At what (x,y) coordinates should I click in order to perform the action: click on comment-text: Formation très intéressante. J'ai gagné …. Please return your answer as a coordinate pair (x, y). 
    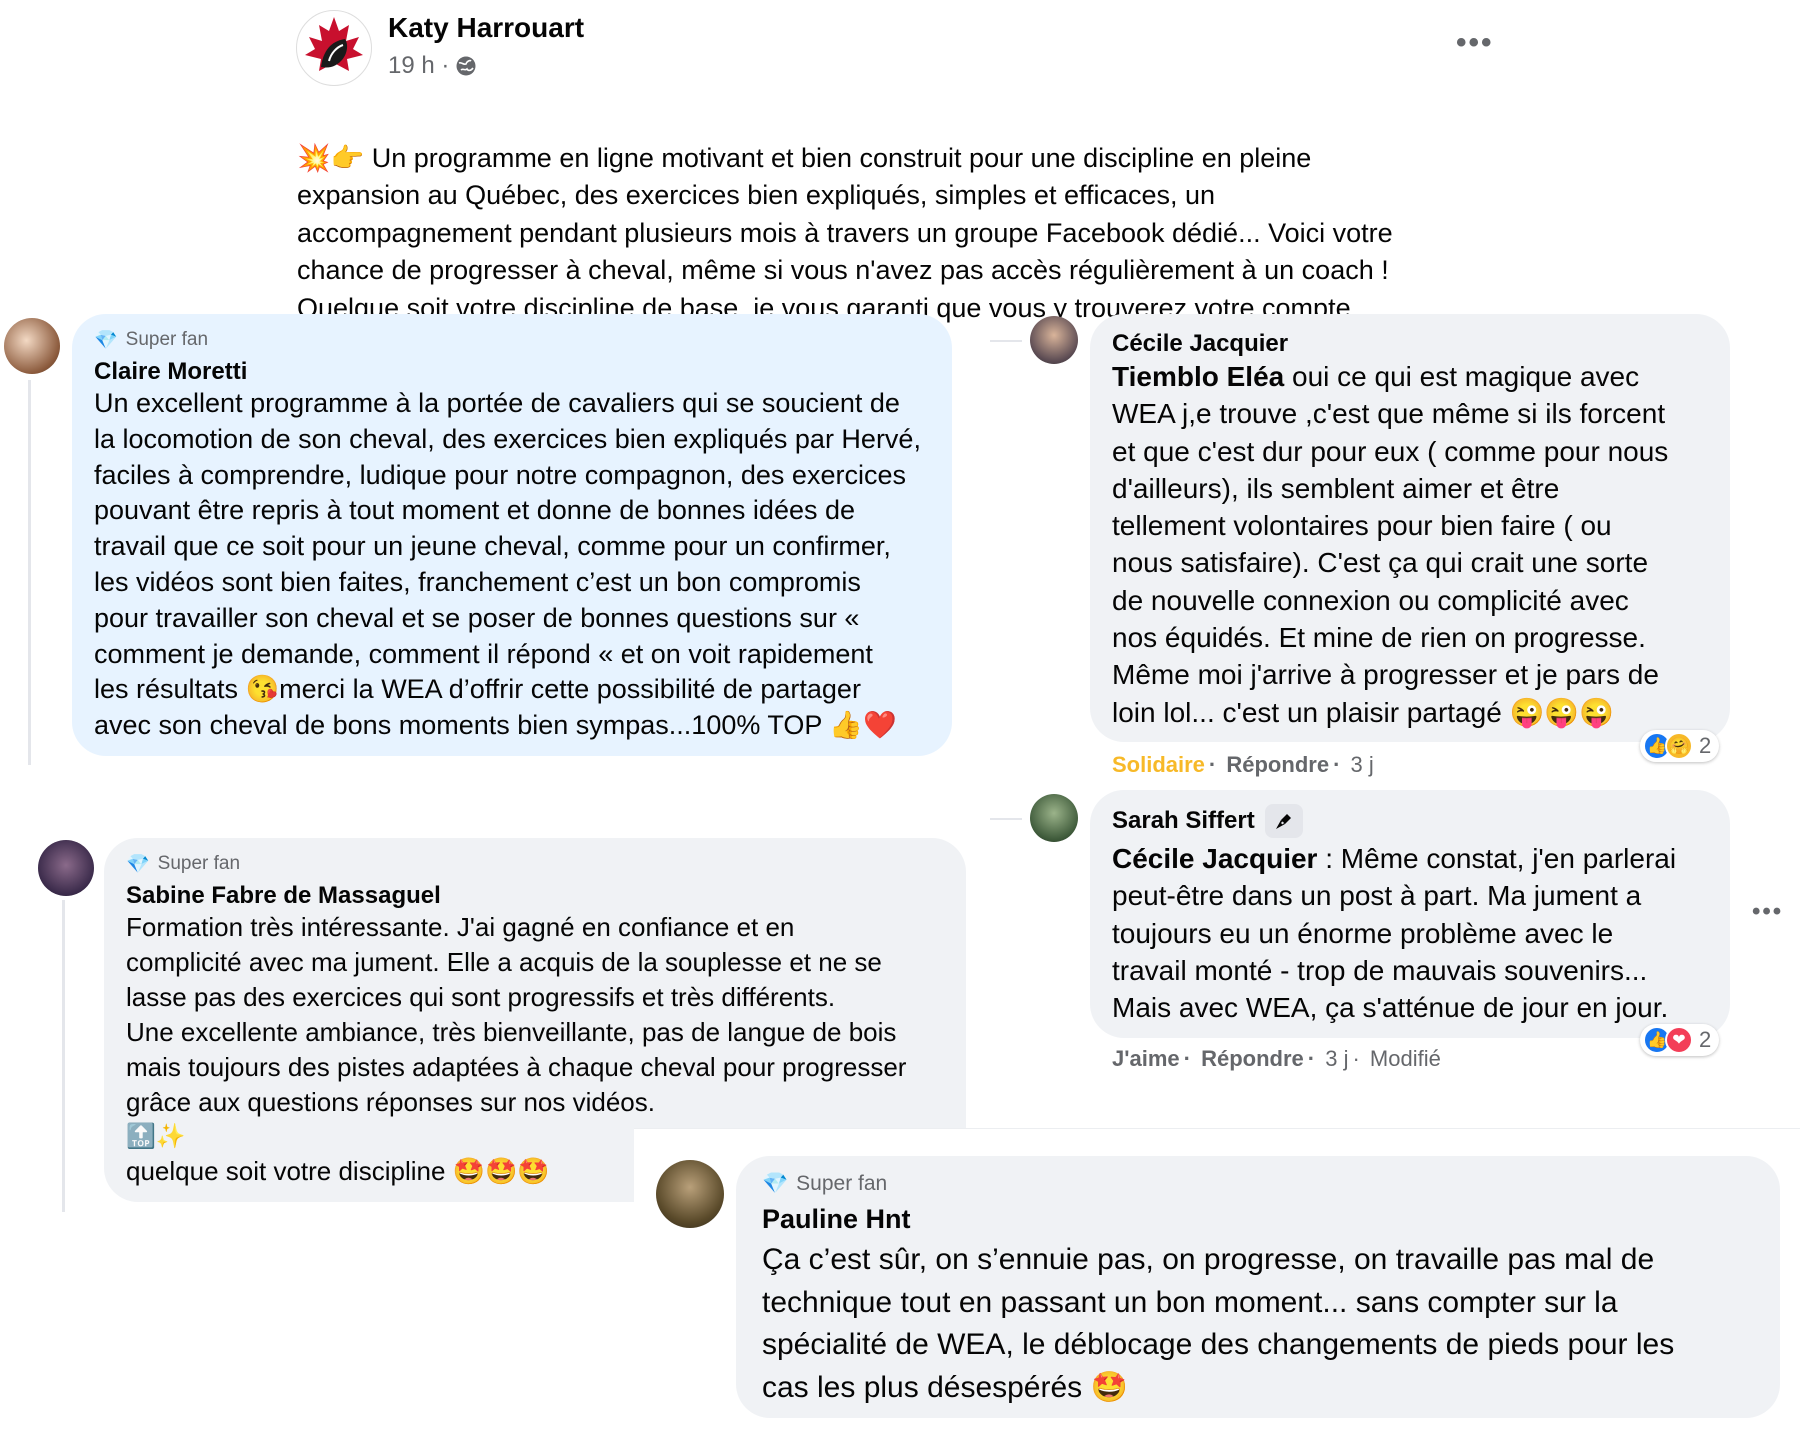
    Looking at the image, I should click on (516, 1014).